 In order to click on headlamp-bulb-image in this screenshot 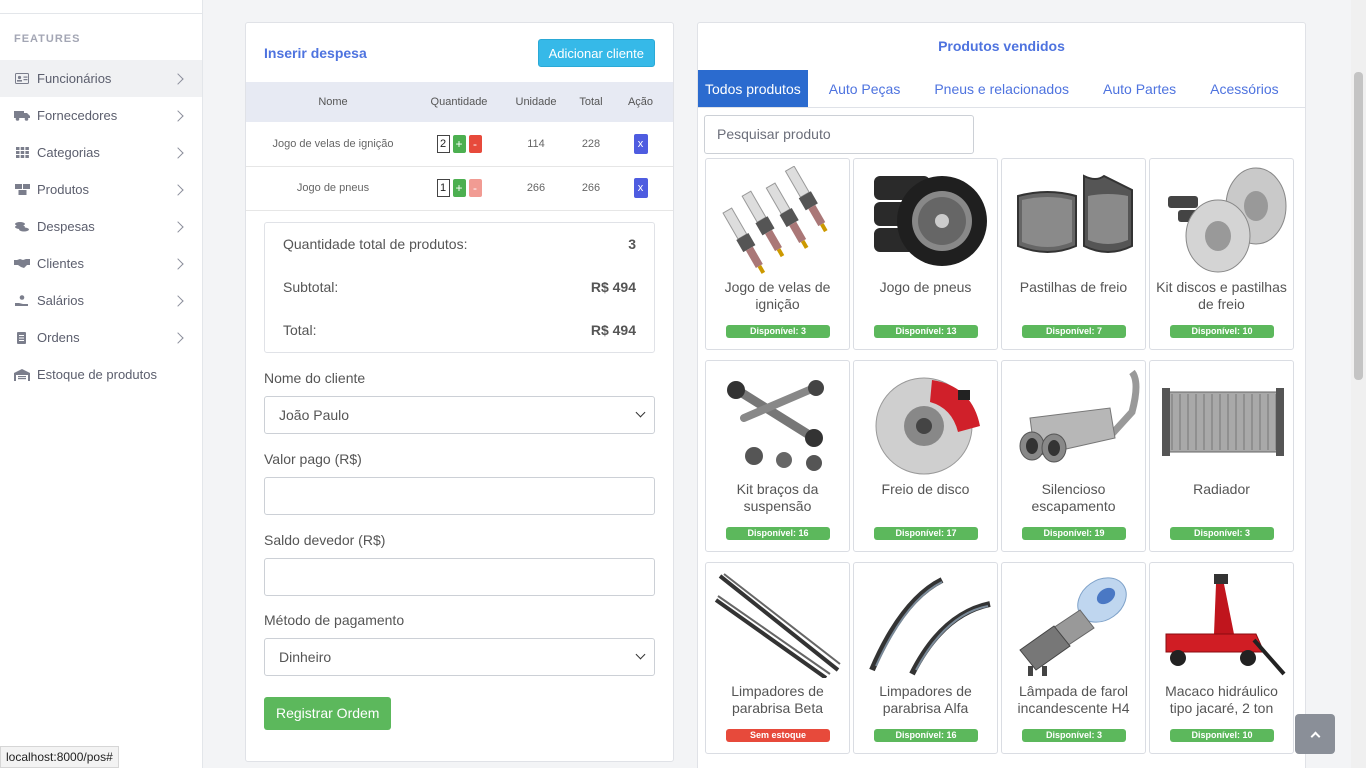, I will do `click(1074, 624)`.